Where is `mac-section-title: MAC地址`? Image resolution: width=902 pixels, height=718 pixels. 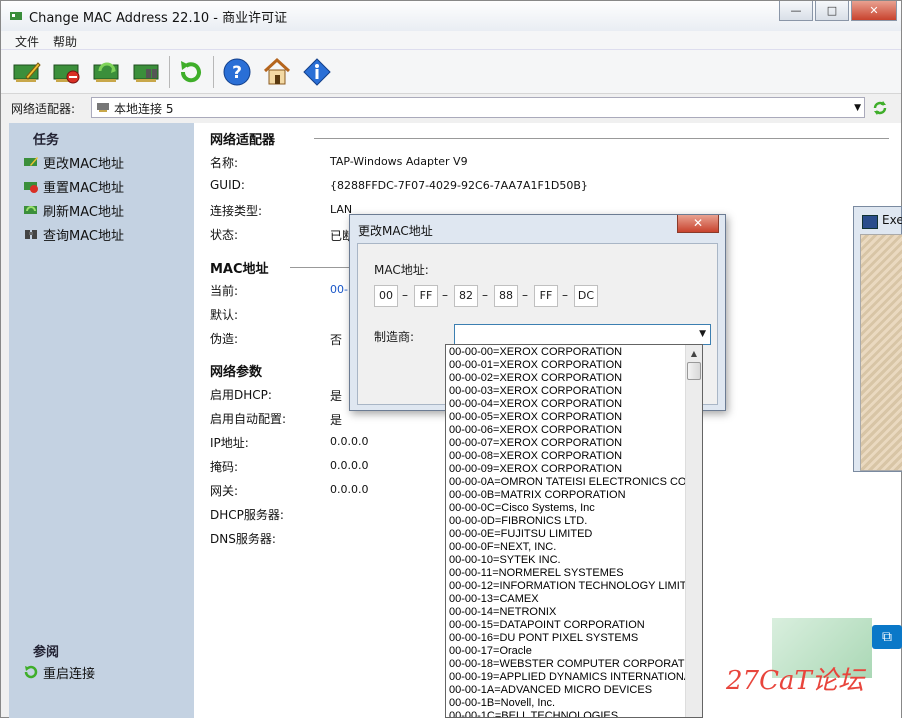 mac-section-title: MAC地址 is located at coordinates (239, 269).